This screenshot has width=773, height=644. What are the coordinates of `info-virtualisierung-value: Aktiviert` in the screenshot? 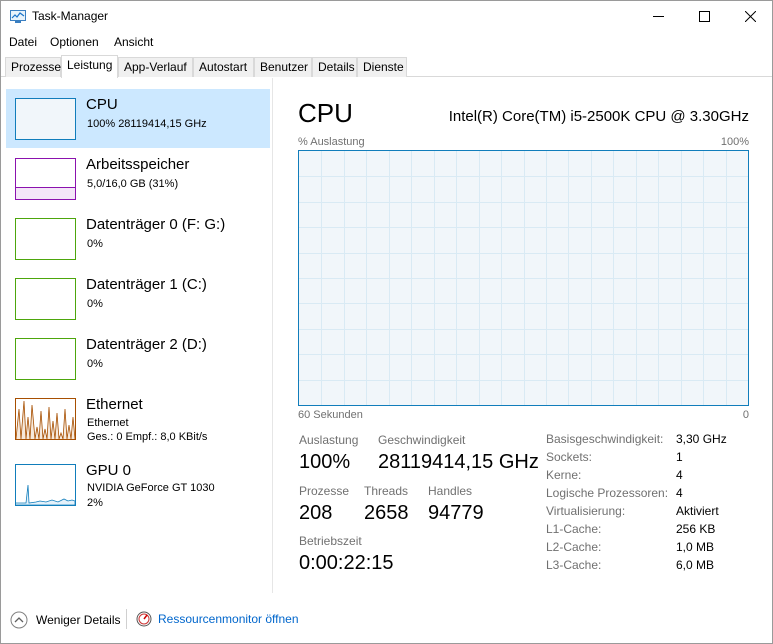 It's located at (697, 511).